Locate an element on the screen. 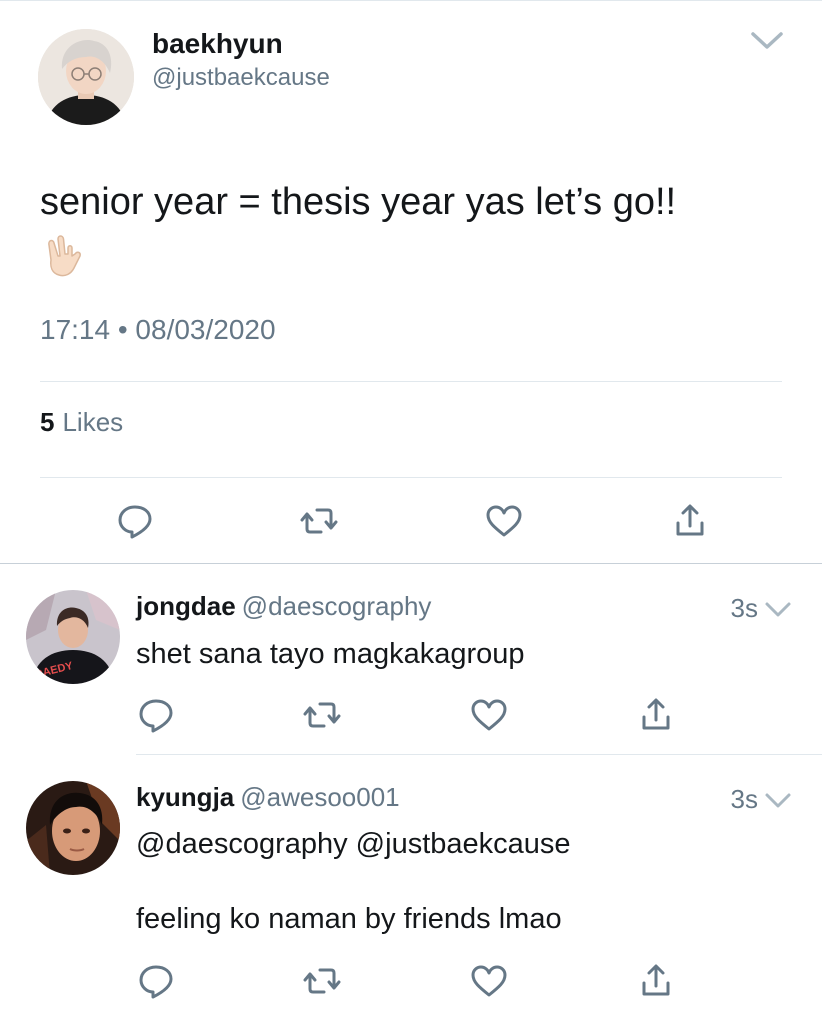 The width and height of the screenshot is (822, 1024). tweet-text: senior year = thesis year yas let’s go!! is located at coordinates (358, 202).